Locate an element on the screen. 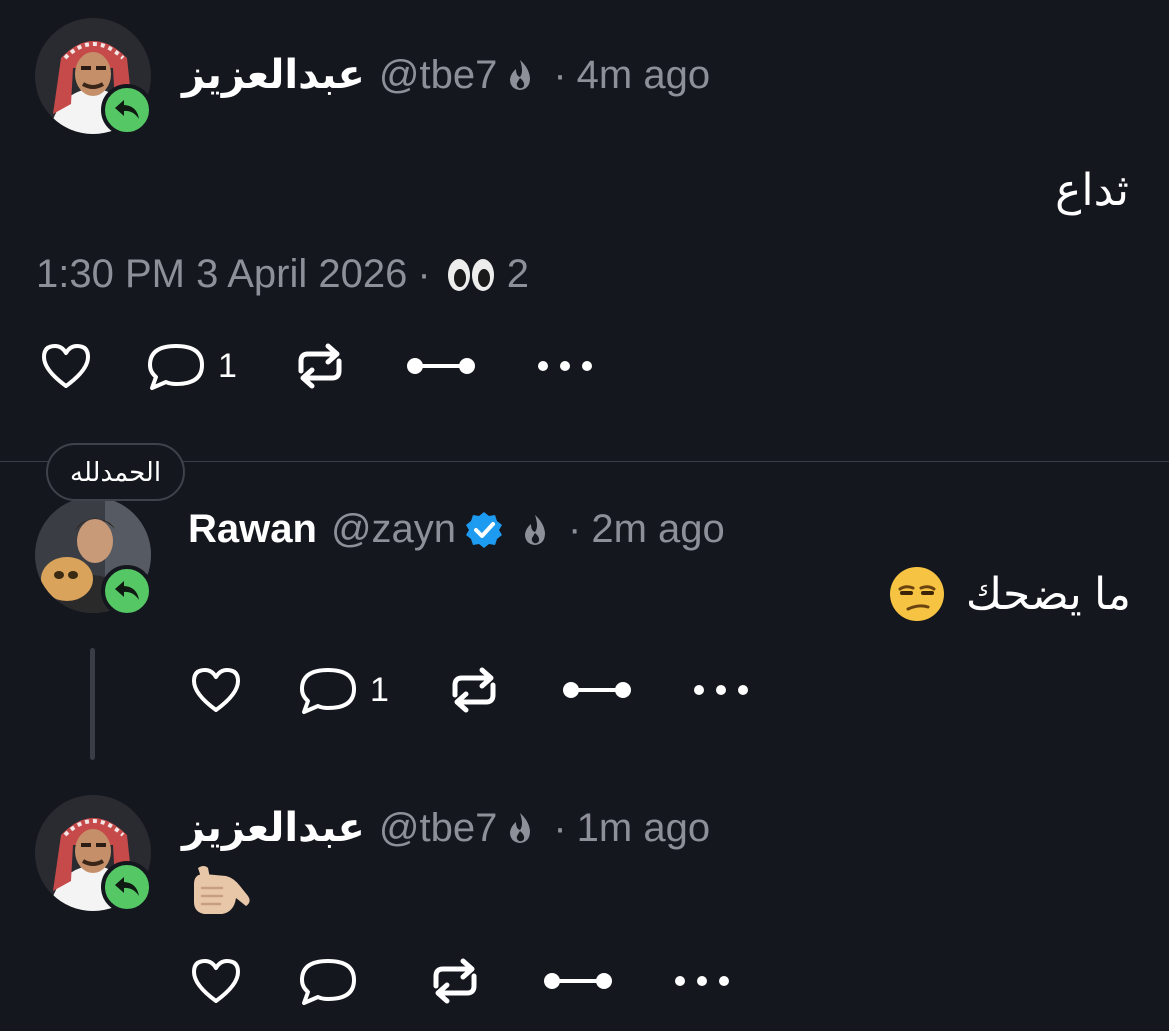 The image size is (1169, 1031). post-header: عبدالعزيز @tbe7 · 4m ago is located at coordinates (446, 75).